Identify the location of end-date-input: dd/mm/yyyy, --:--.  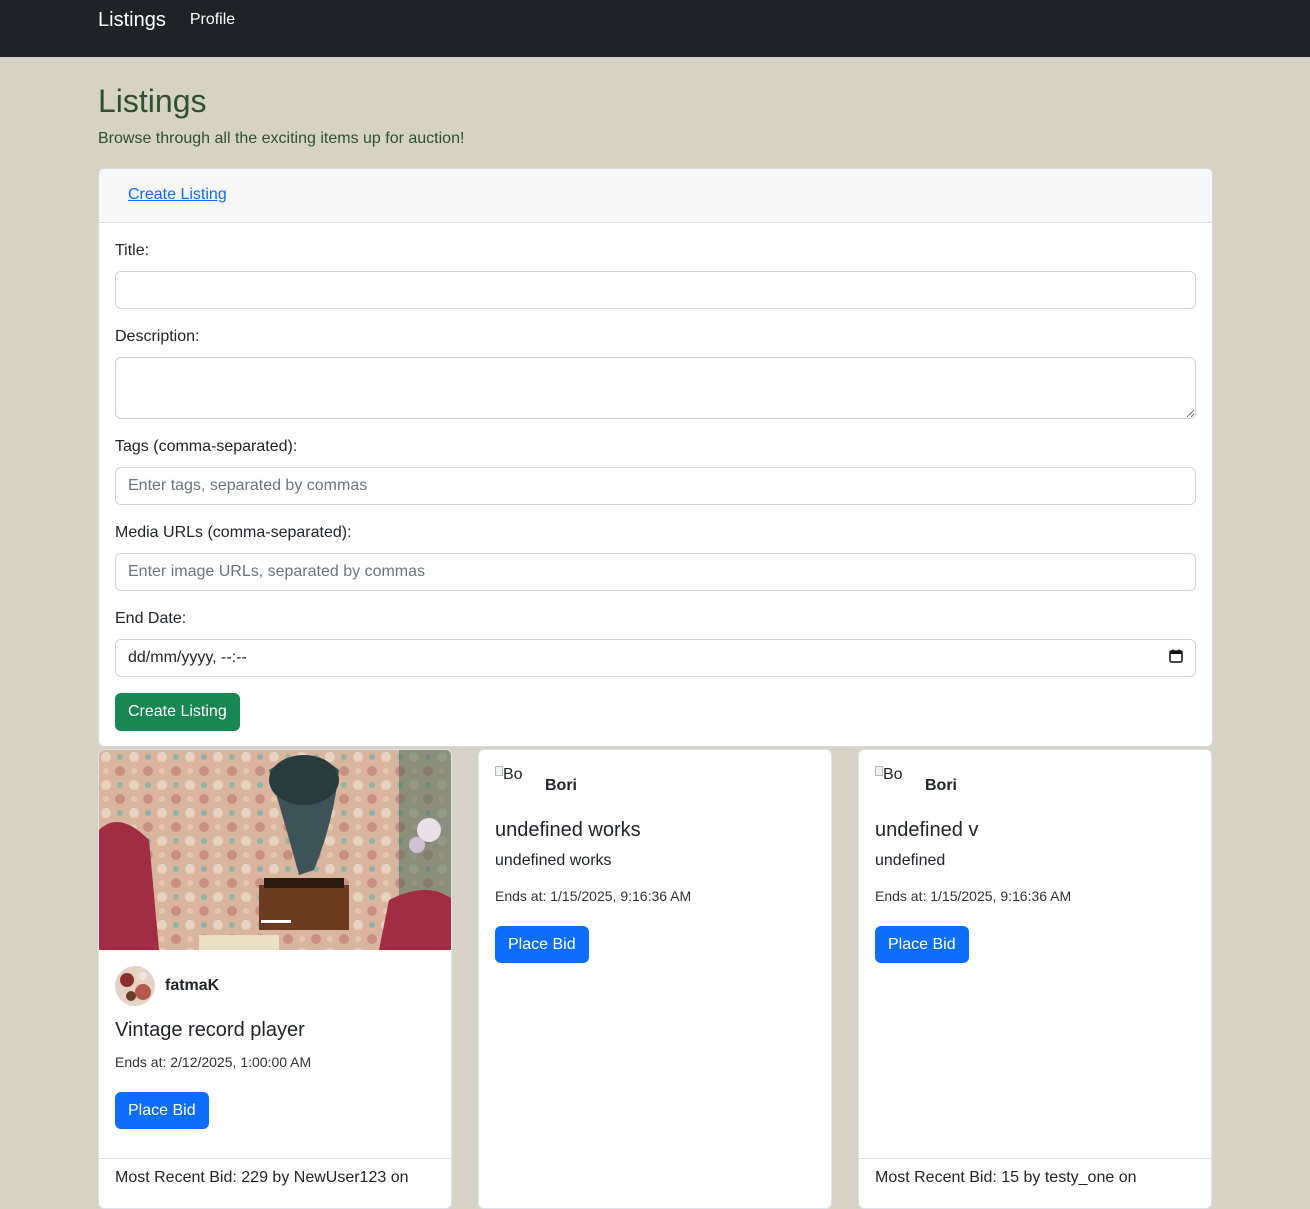
(655, 658).